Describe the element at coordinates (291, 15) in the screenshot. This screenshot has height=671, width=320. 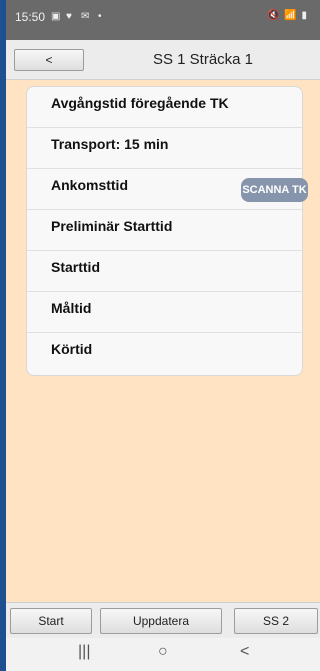
I see `wifi-icon: 📶` at that location.